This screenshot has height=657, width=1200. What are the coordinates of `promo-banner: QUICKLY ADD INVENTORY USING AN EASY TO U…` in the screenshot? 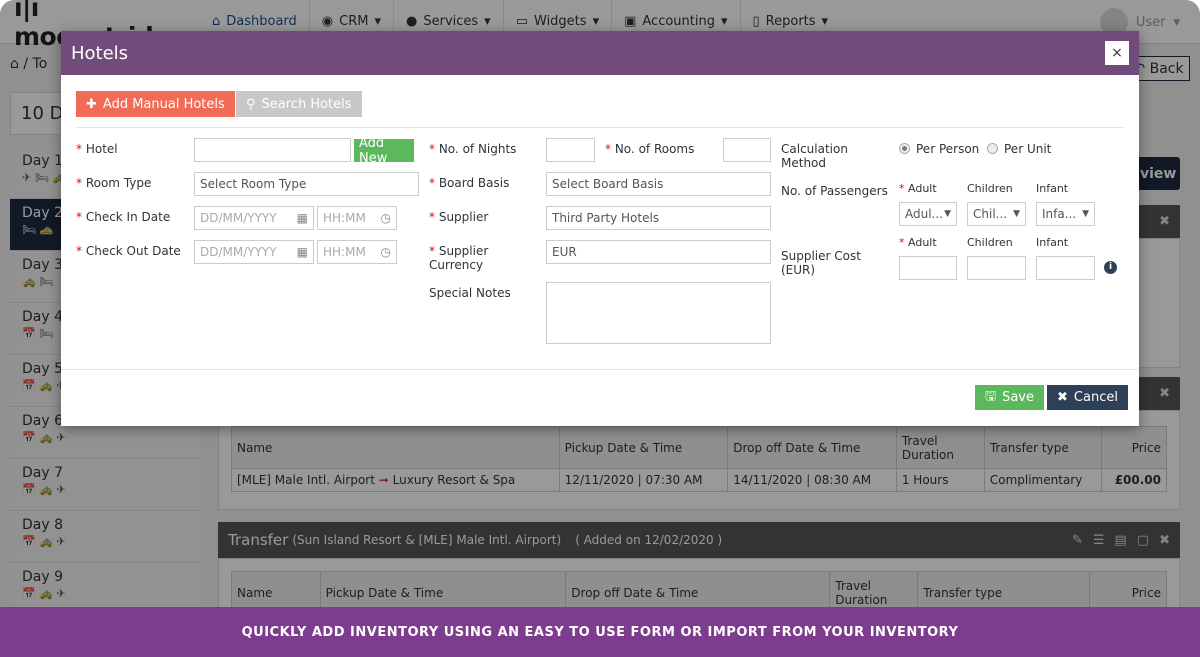 It's located at (600, 632).